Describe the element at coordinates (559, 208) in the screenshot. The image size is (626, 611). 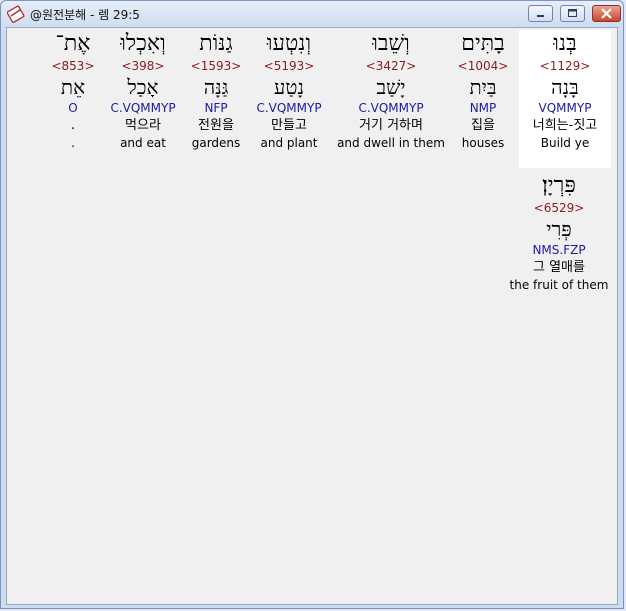
I see `strong-number: <6529>` at that location.